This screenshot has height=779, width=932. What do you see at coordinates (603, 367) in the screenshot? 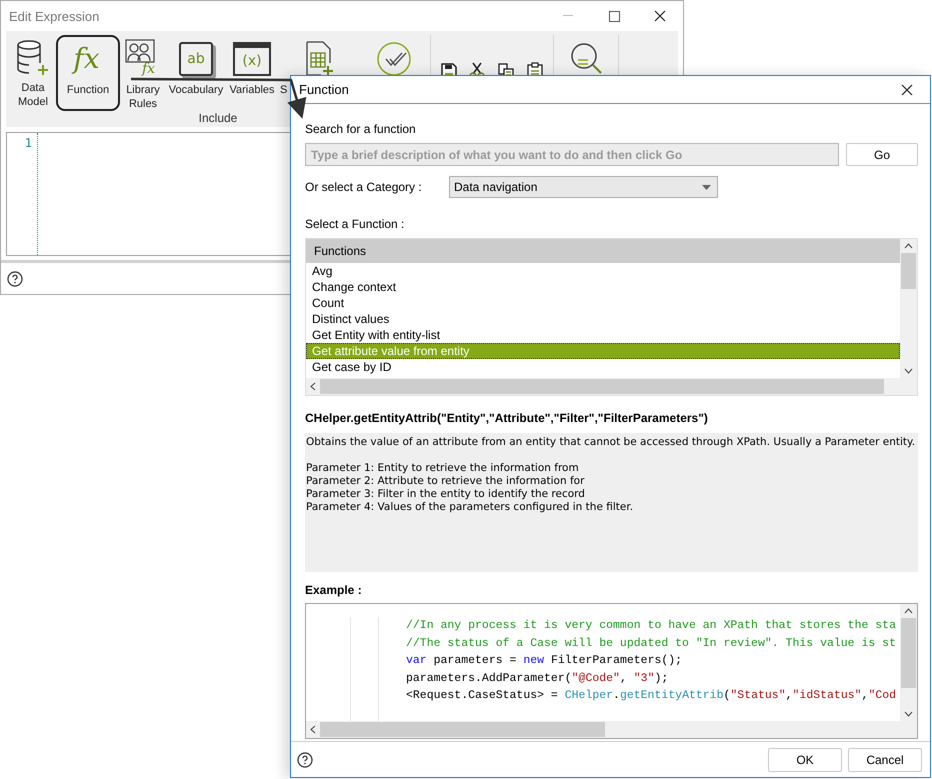
I see `function-item: Get case by ID` at bounding box center [603, 367].